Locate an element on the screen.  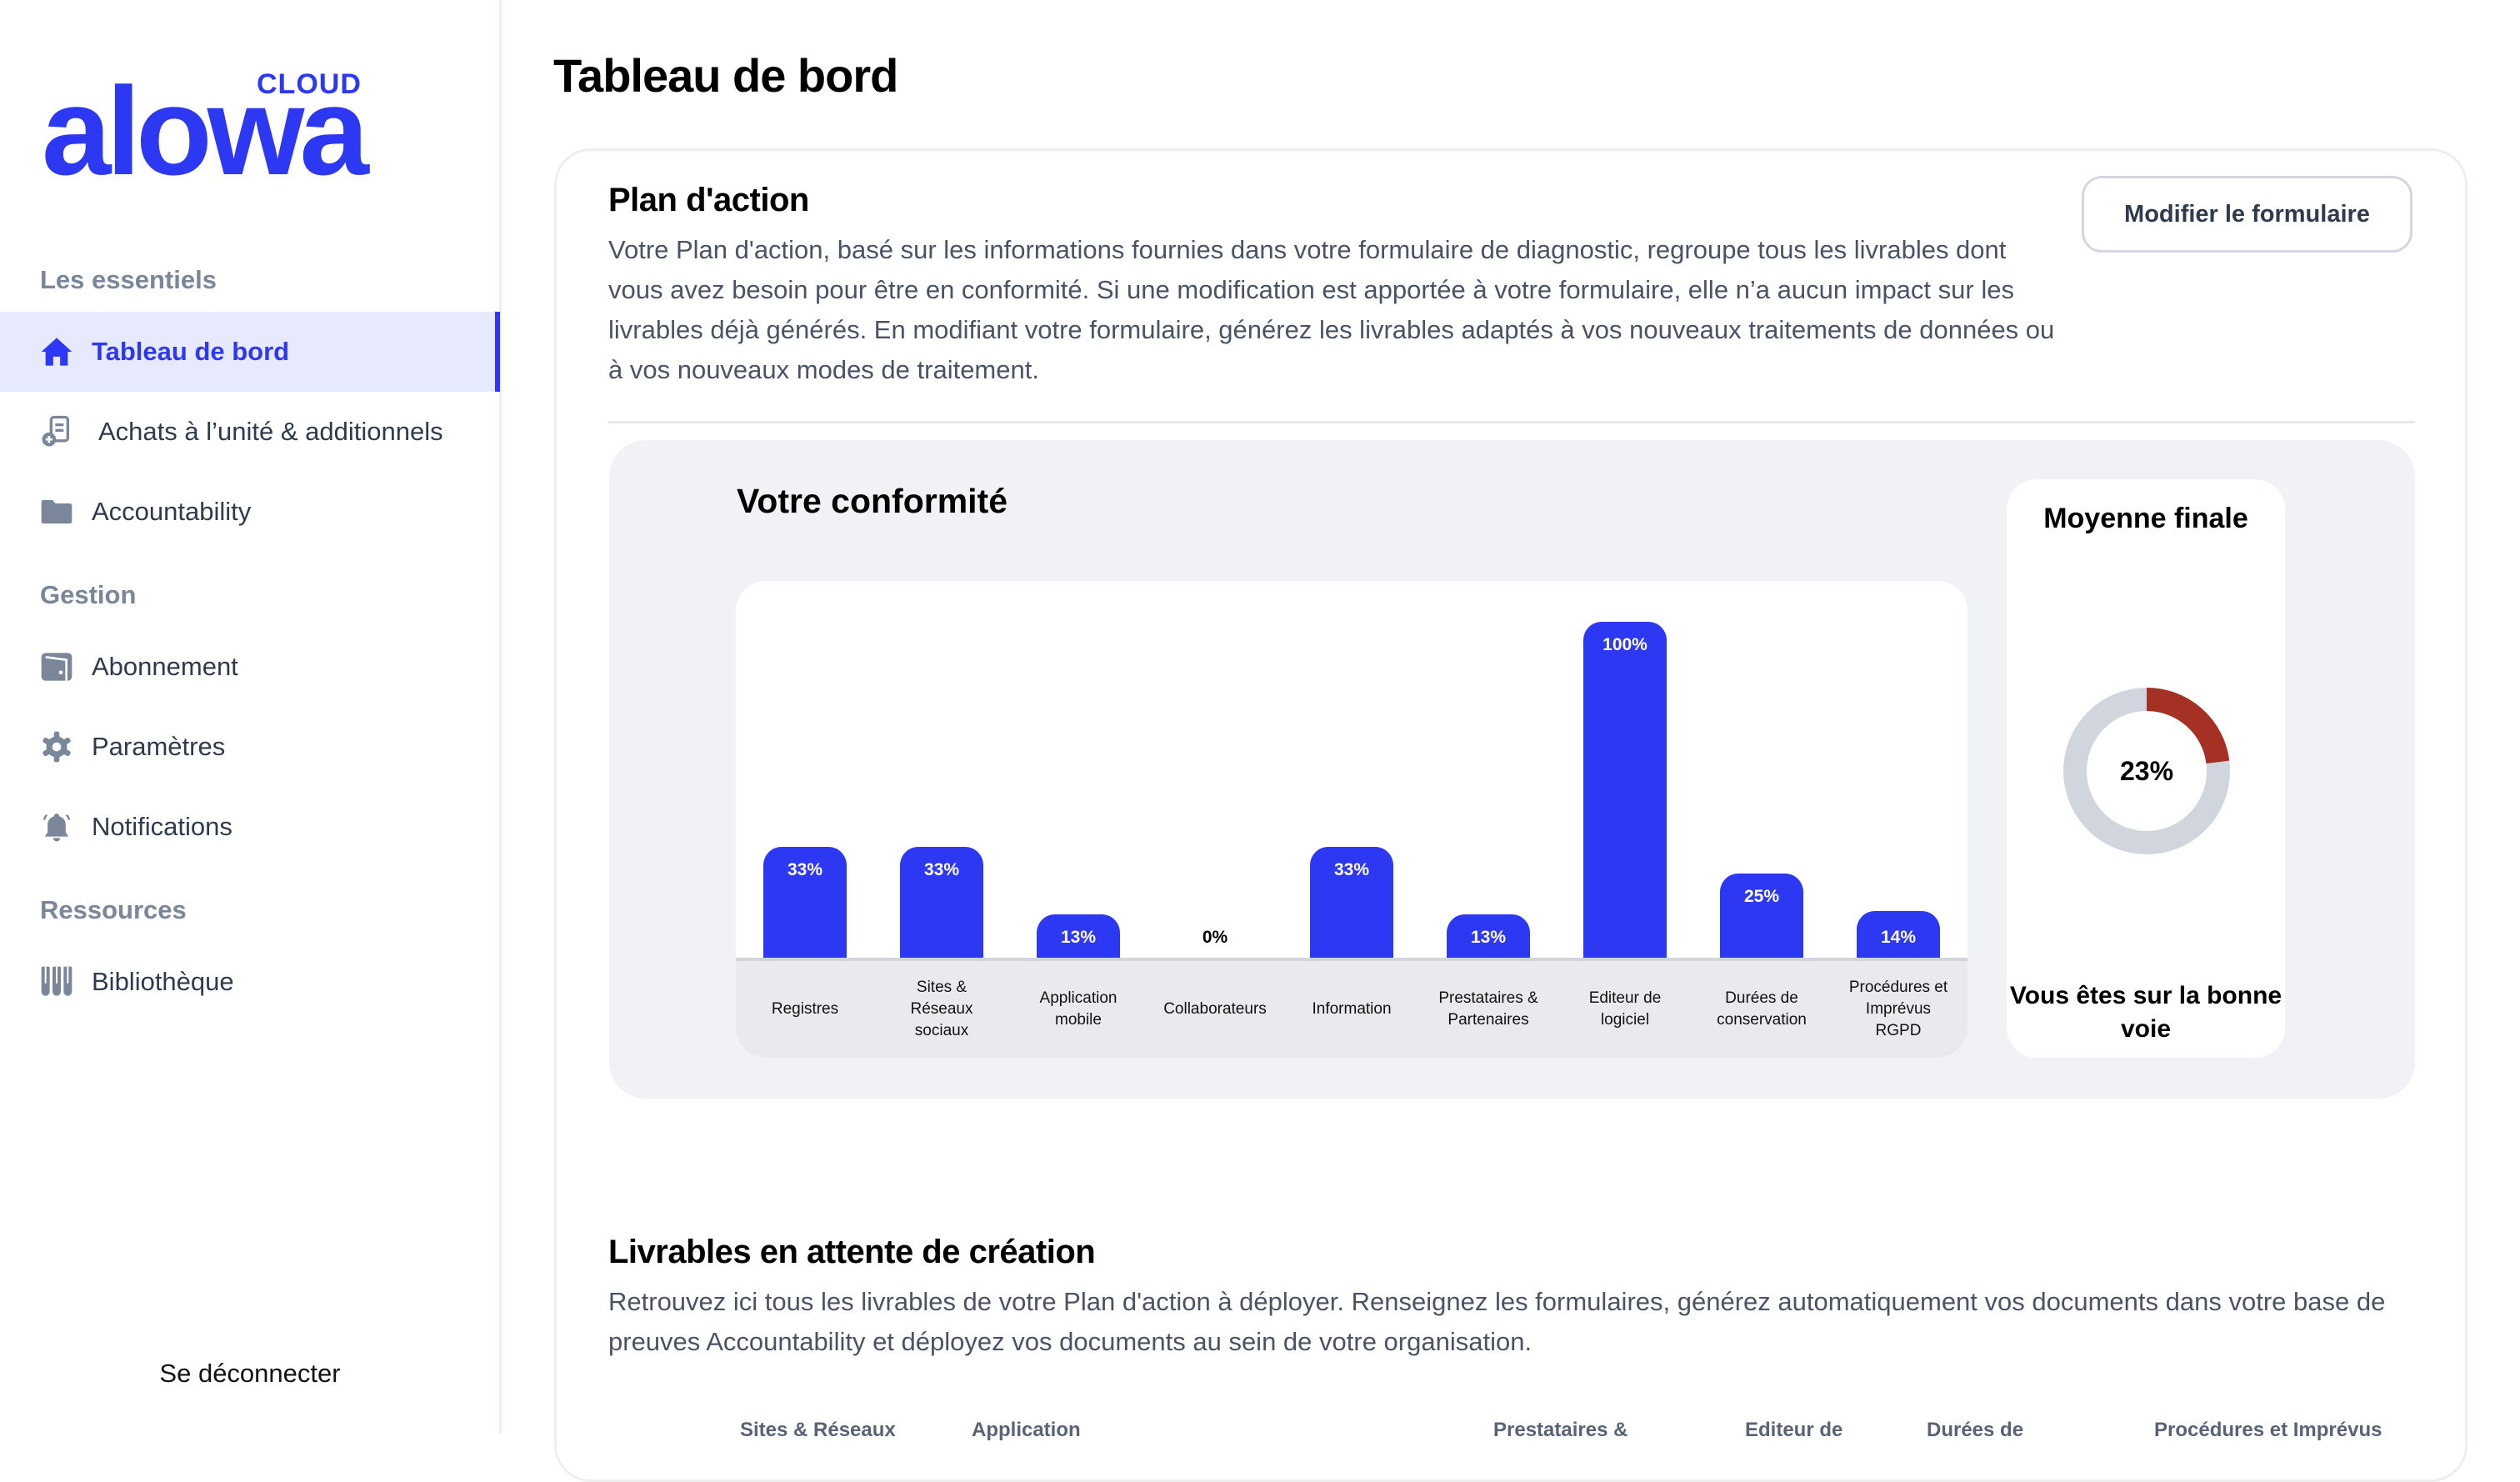
sidebar-item-tableau-de-bord: Tableau de bord is located at coordinates (250, 352).